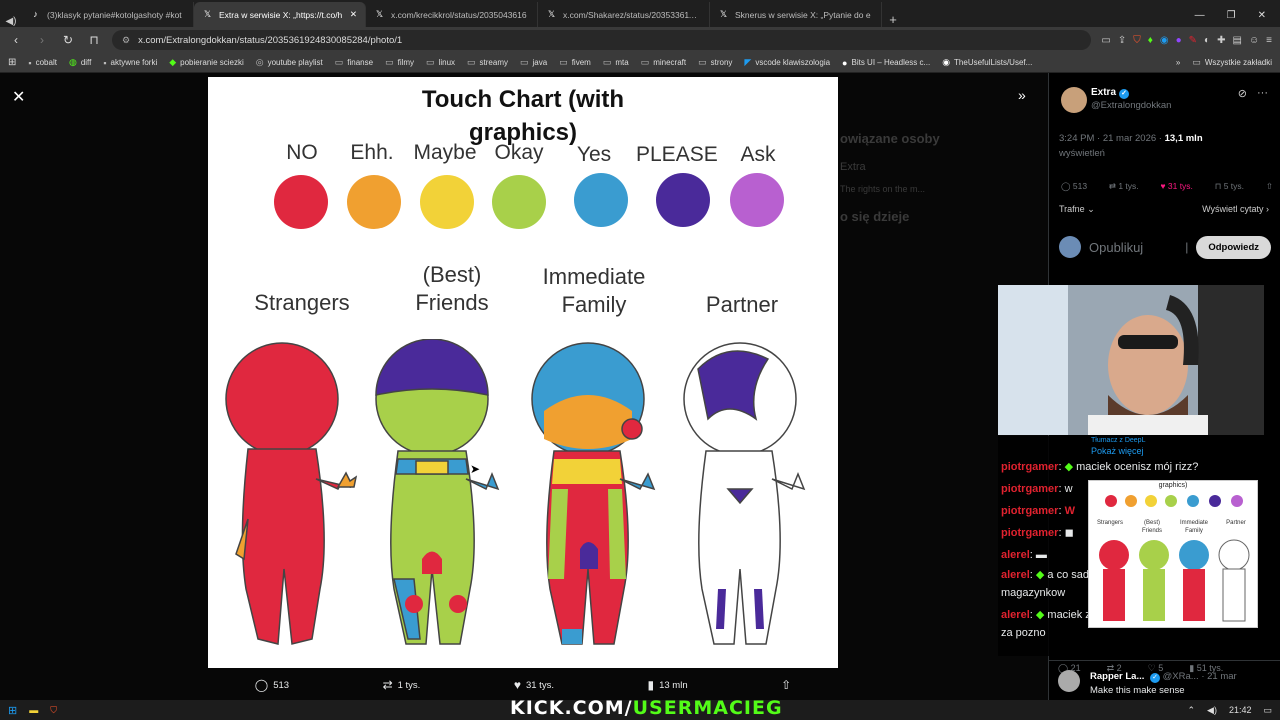 The width and height of the screenshot is (1280, 720). I want to click on reload-icon: ↻, so click(68, 40).